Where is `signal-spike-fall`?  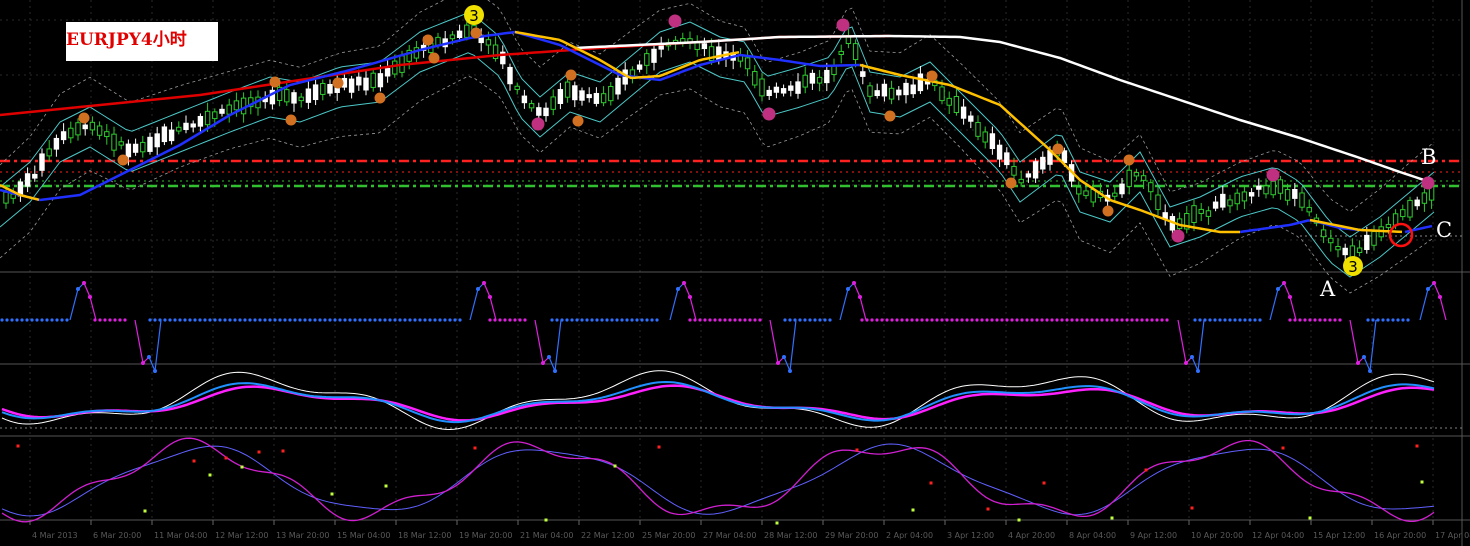 signal-spike-fall is located at coordinates (155, 346).